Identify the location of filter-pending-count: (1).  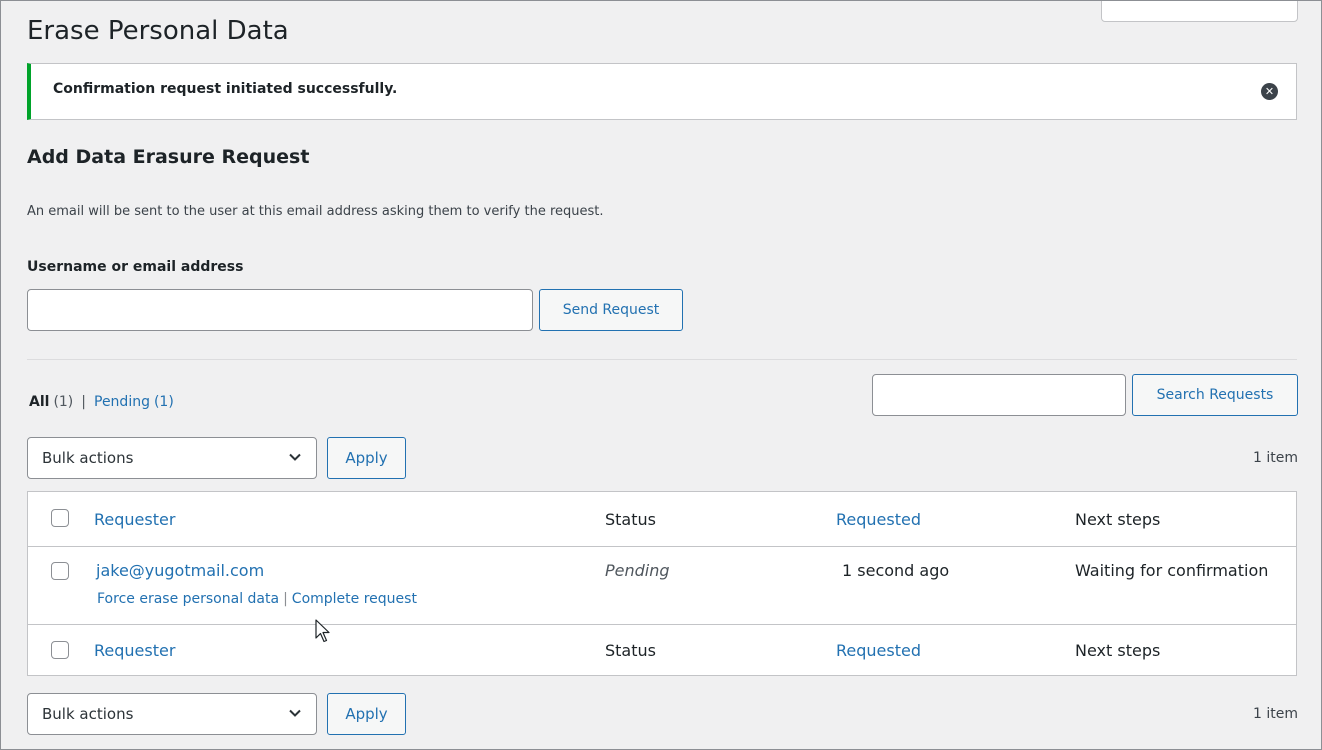
(163, 402).